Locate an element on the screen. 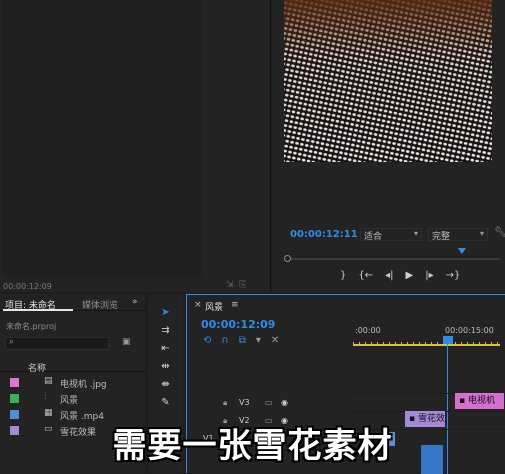 The width and height of the screenshot is (505, 474). selection-tool-icon: ➤ is located at coordinates (166, 312).